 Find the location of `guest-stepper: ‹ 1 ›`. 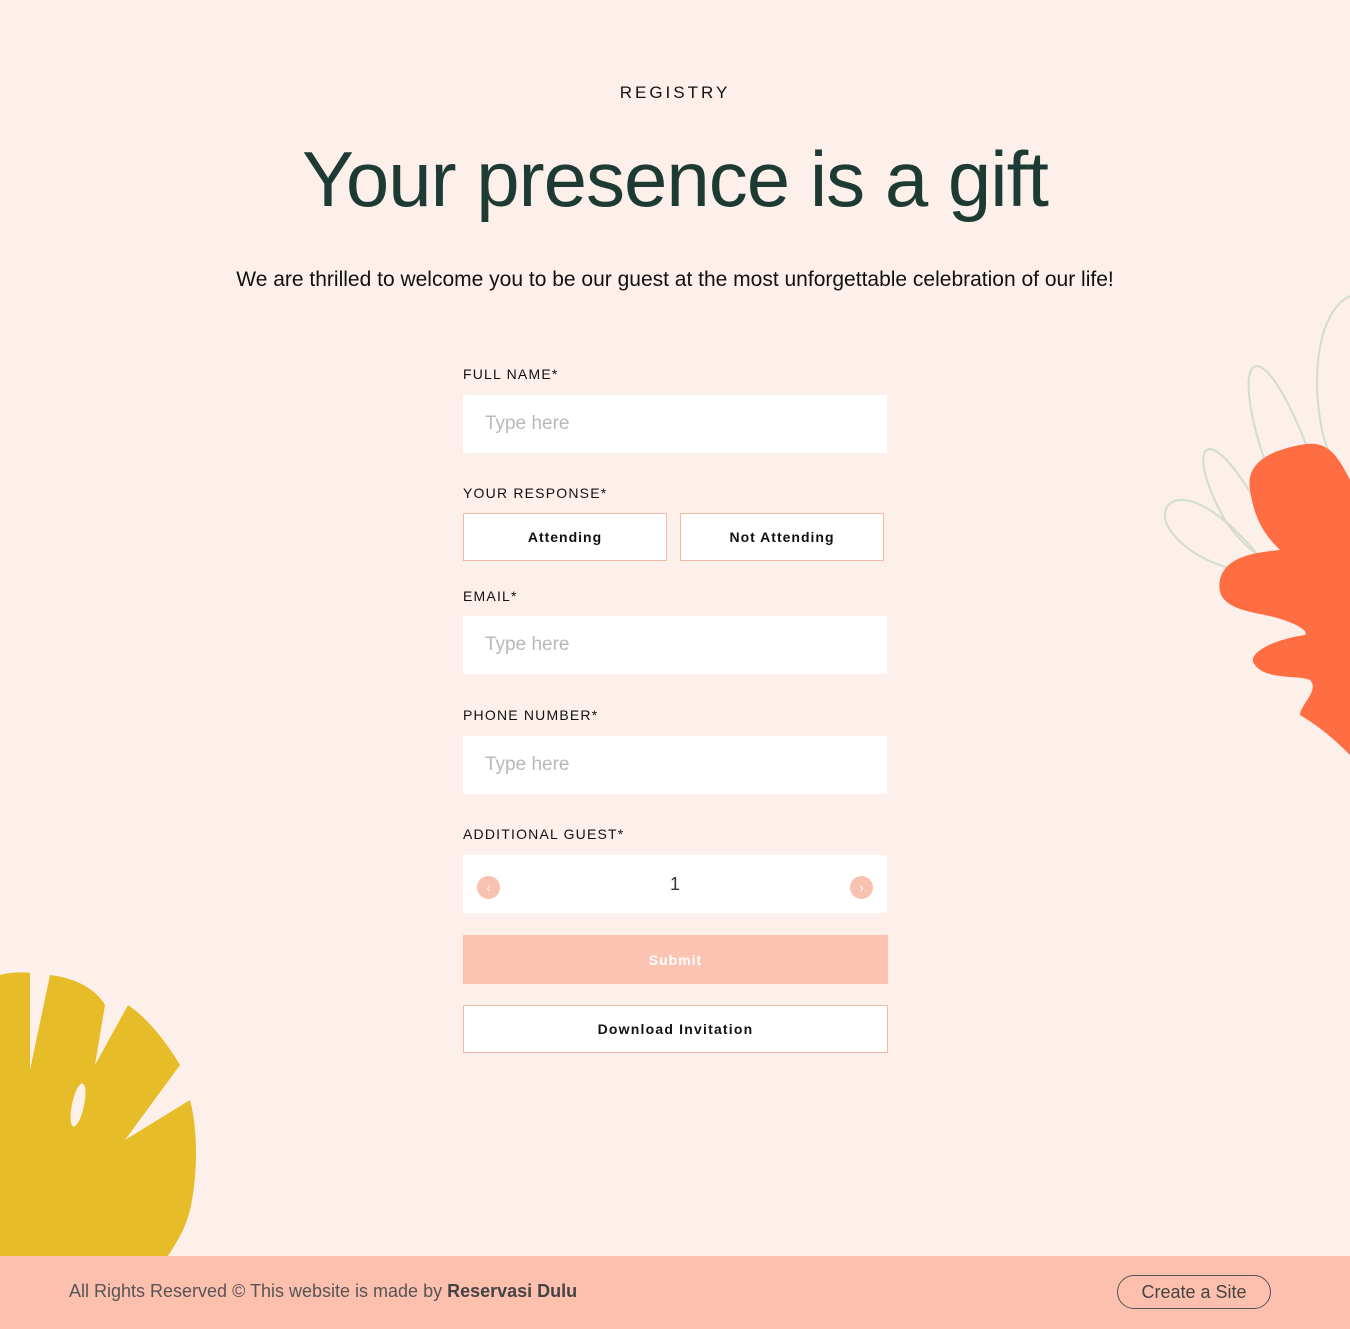

guest-stepper: ‹ 1 › is located at coordinates (675, 884).